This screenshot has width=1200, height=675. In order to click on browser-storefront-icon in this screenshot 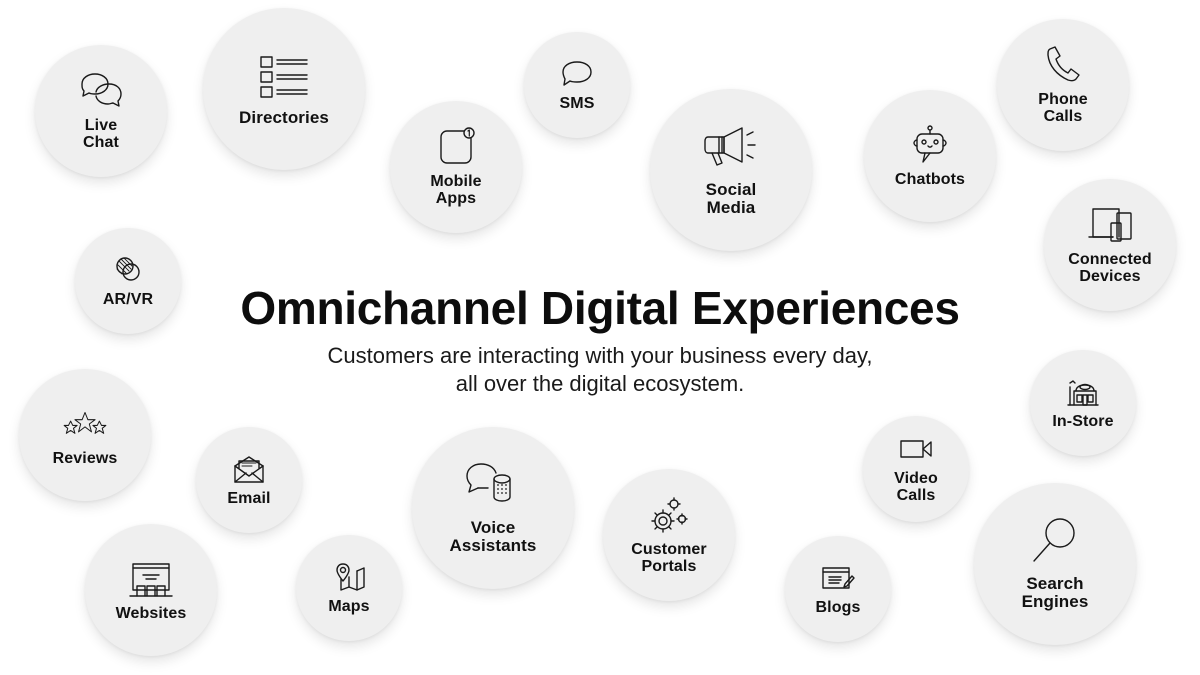, I will do `click(151, 579)`.